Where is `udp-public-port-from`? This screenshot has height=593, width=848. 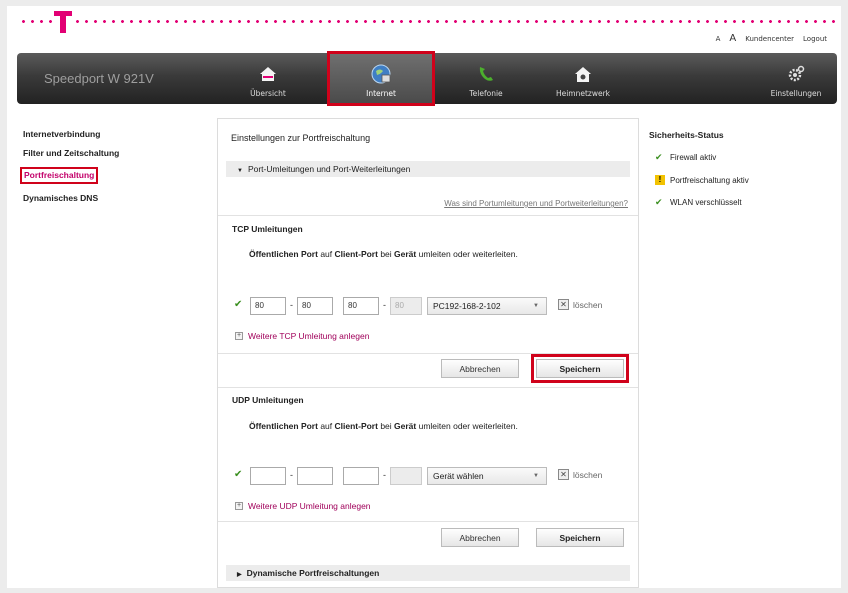 udp-public-port-from is located at coordinates (268, 476).